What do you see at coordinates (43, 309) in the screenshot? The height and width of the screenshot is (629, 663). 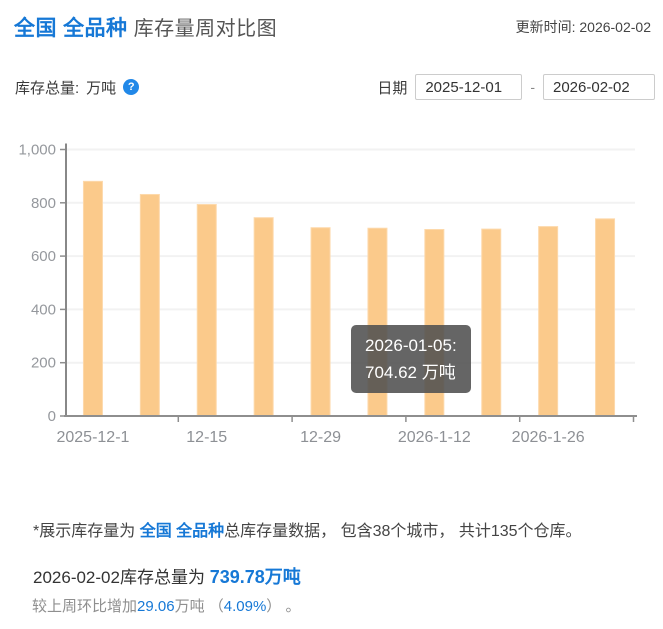 I see `y-tick-label: 400` at bounding box center [43, 309].